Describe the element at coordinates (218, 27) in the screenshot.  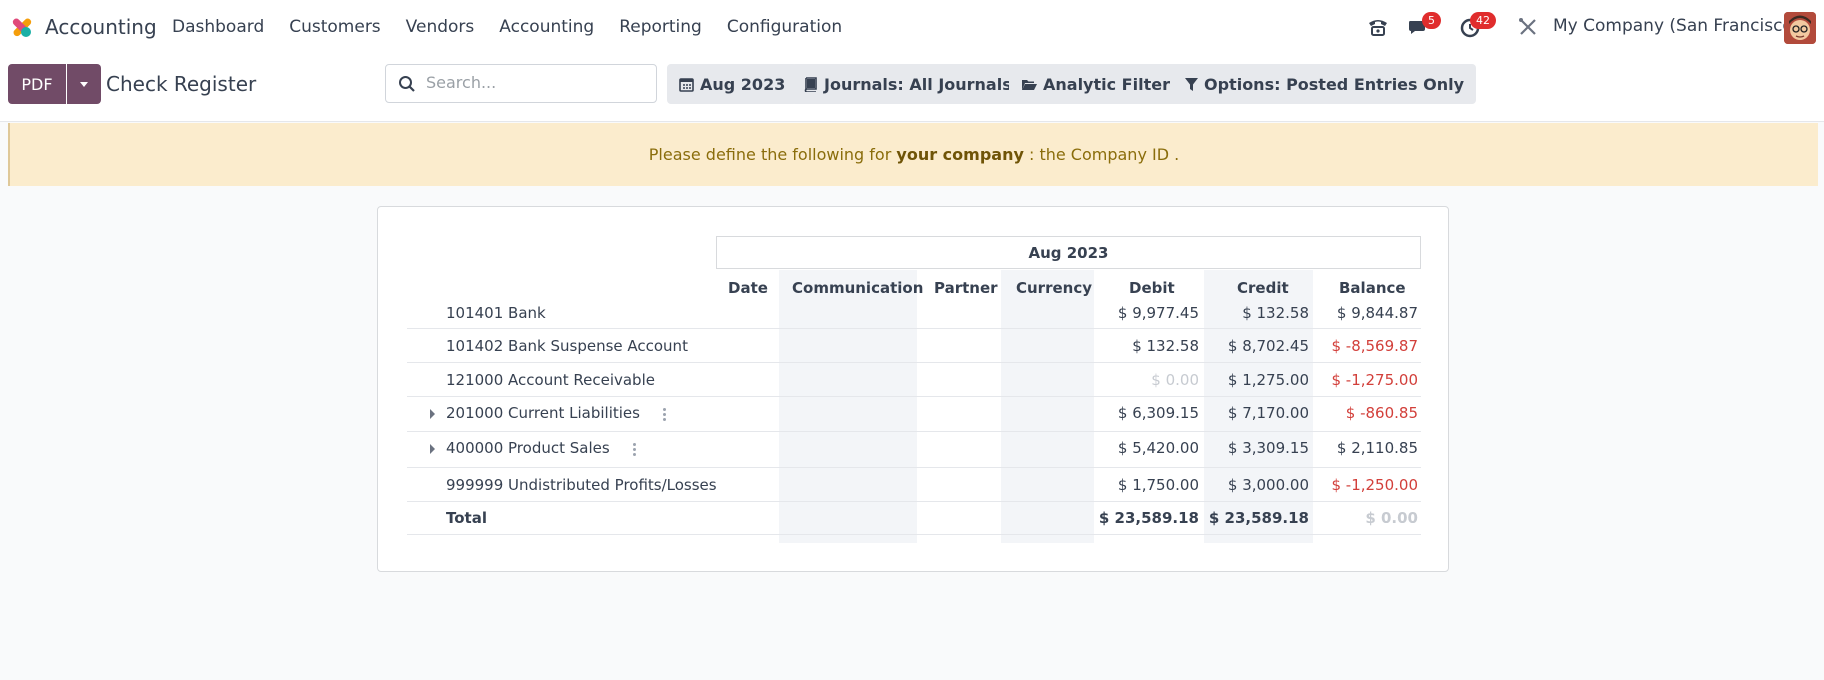
I see `menu-dashboard: Dashboard` at that location.